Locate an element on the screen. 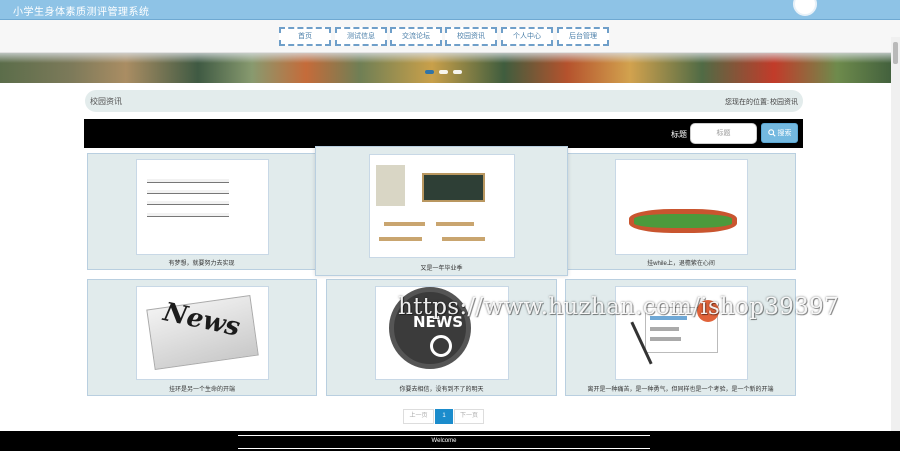 This screenshot has height=451, width=900. news-card: 又是一年毕业季 is located at coordinates (441, 211).